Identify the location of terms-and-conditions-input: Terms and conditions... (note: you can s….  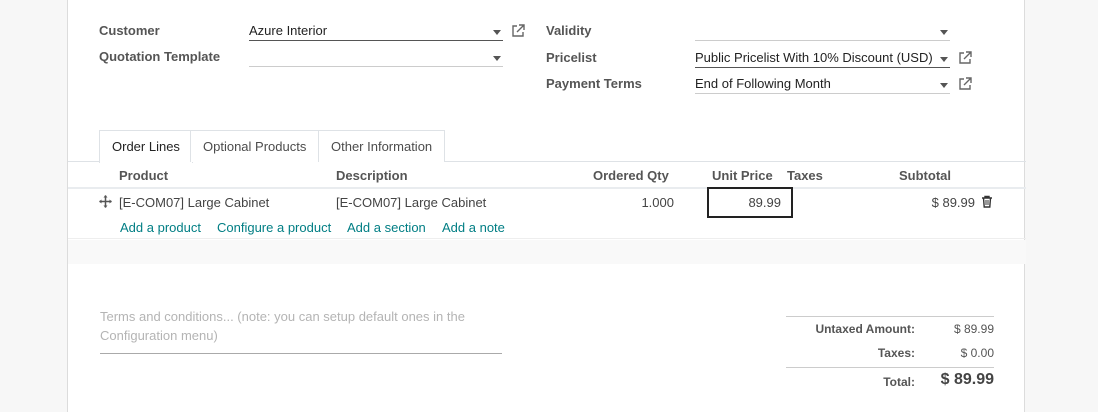
(301, 330).